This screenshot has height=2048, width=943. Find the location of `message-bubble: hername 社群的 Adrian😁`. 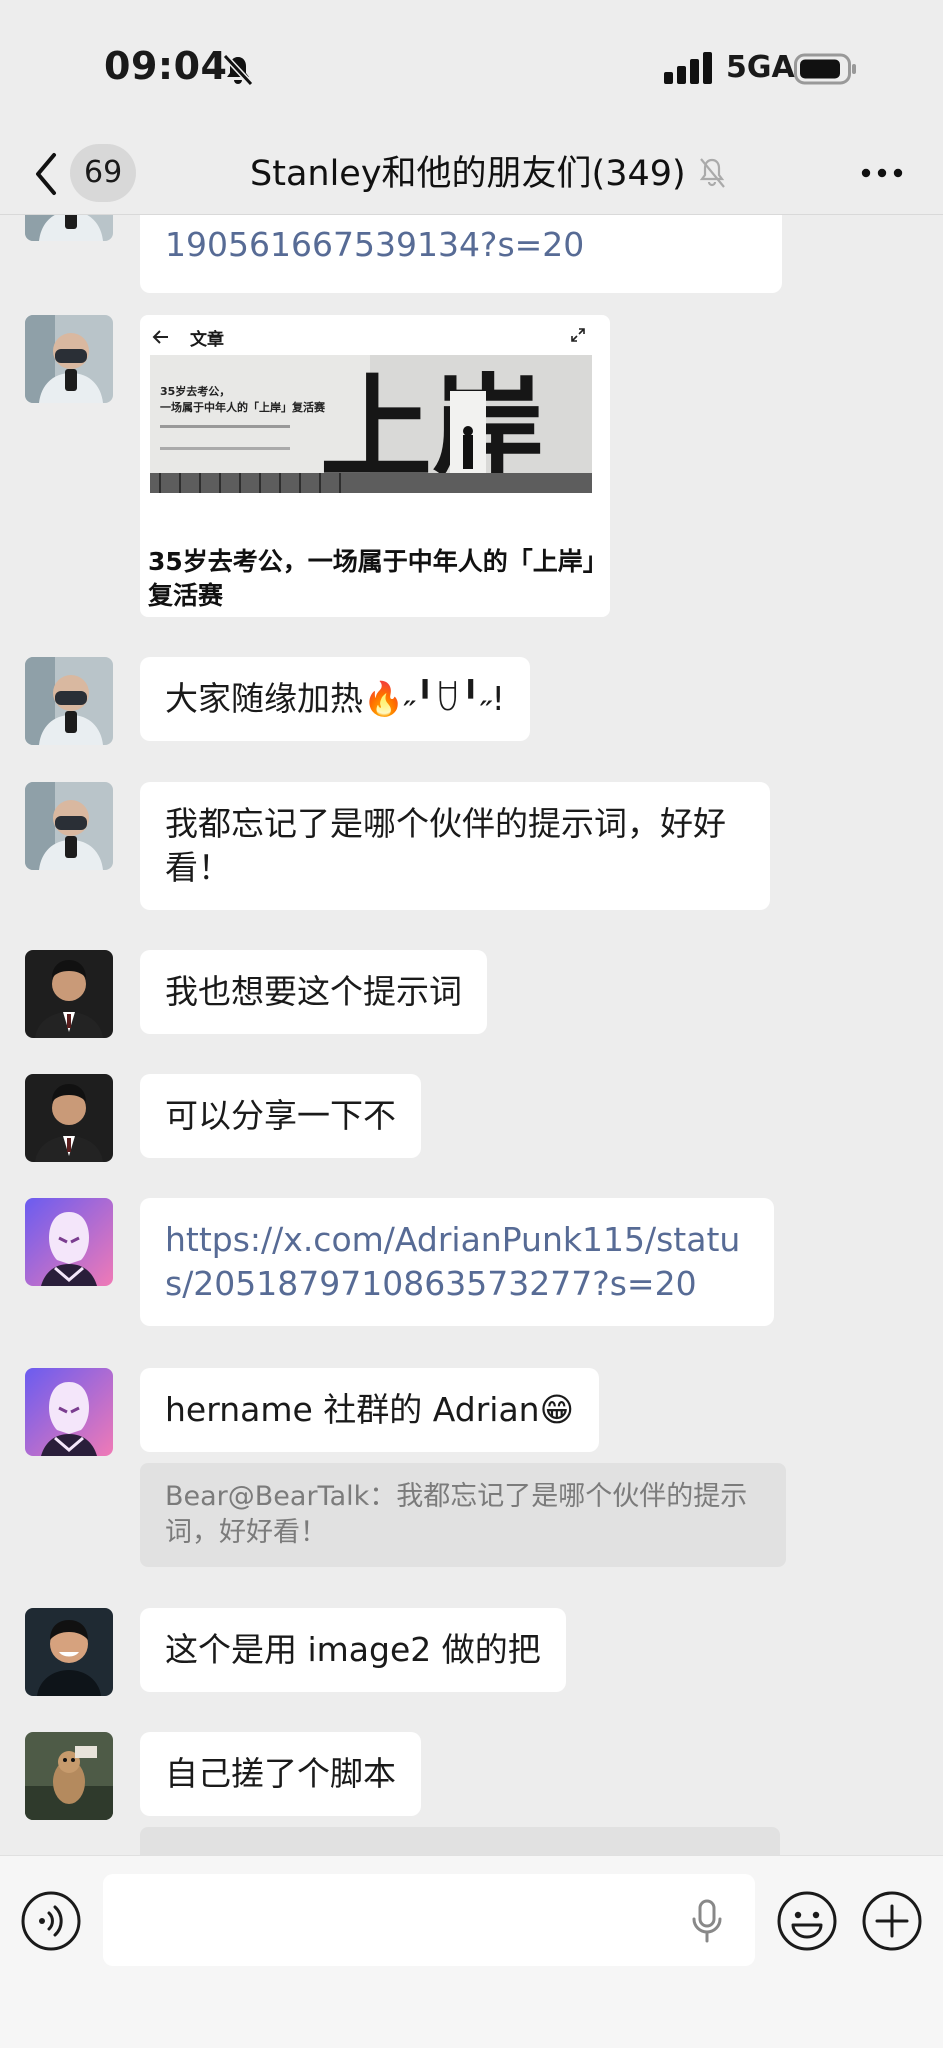

message-bubble: hername 社群的 Adrian😁 is located at coordinates (369, 1410).